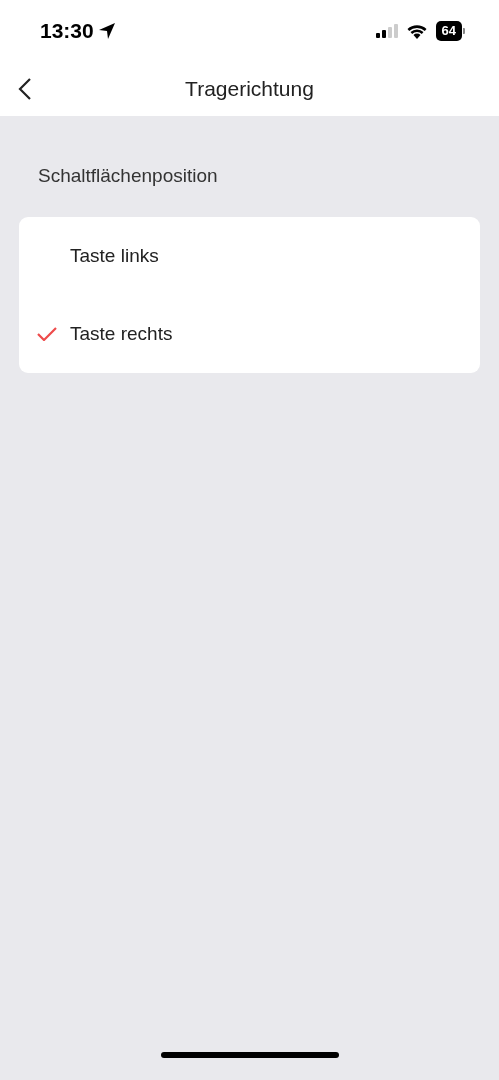 This screenshot has width=499, height=1080. Describe the element at coordinates (67, 31) in the screenshot. I see `status-time: 13:30` at that location.